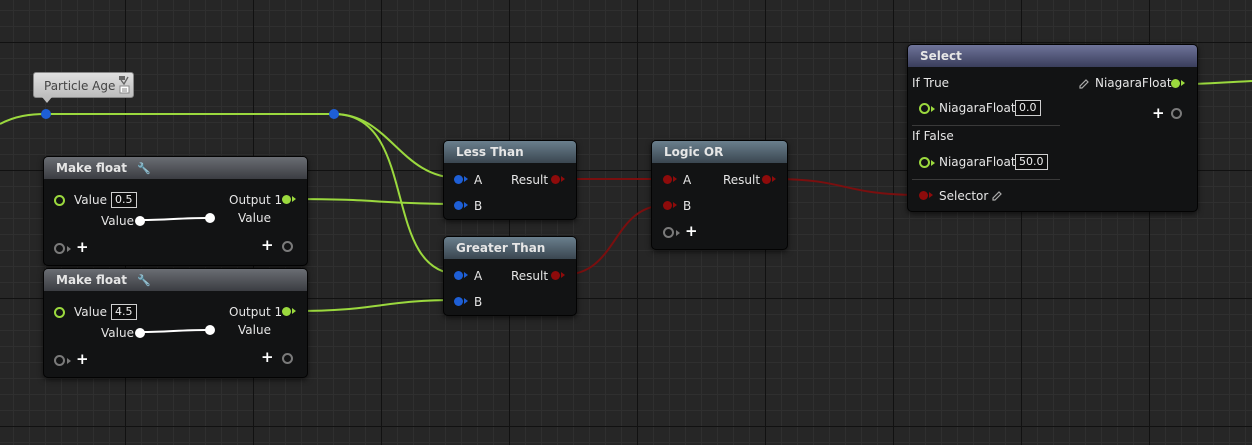  Describe the element at coordinates (510, 180) in the screenshot. I see `less-than-node: Less Than A B Result` at that location.